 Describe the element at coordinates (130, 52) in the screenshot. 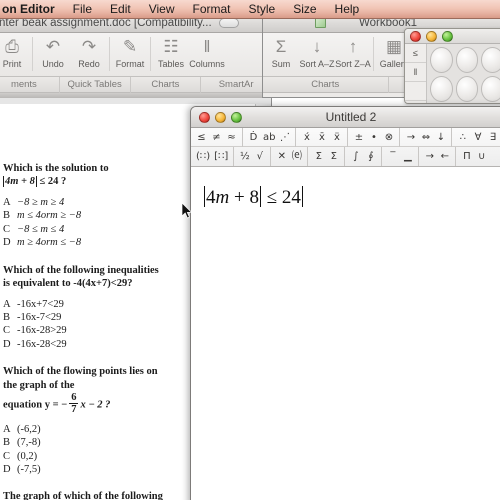

I see `ribbon-button-format: ✎ Format` at that location.